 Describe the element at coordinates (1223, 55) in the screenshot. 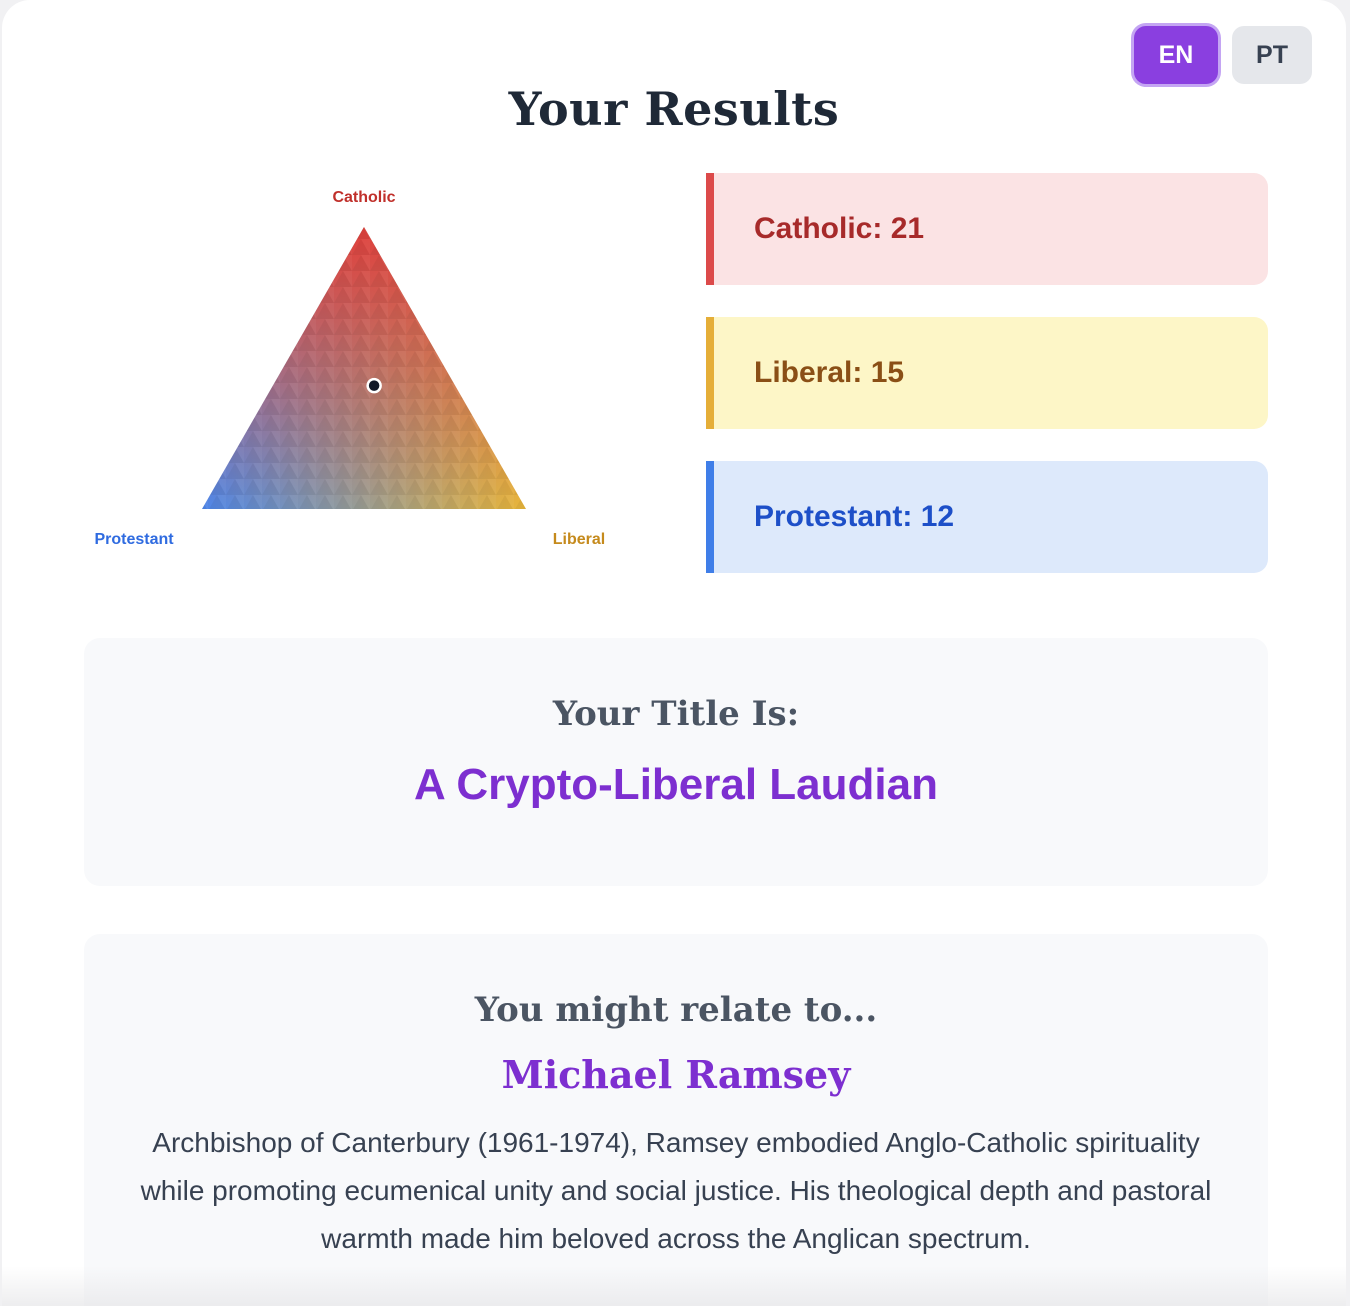

I see `language-switch: EN PT` at that location.